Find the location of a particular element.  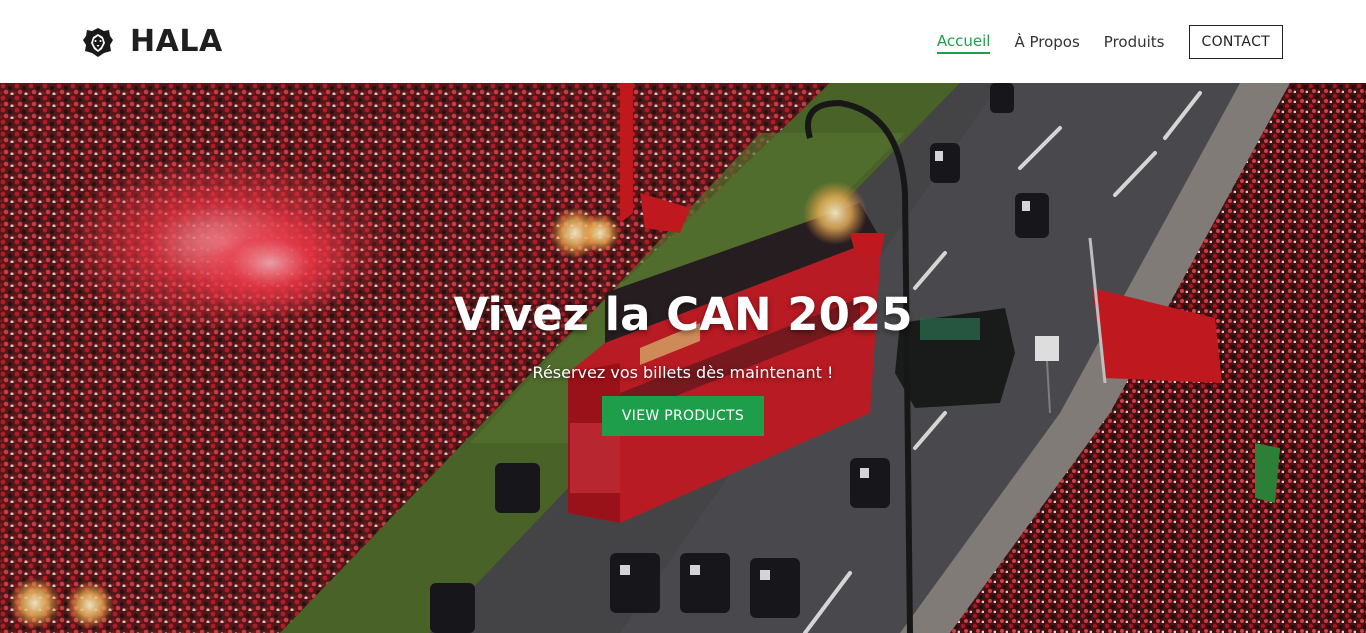

brand: HALA is located at coordinates (152, 41).